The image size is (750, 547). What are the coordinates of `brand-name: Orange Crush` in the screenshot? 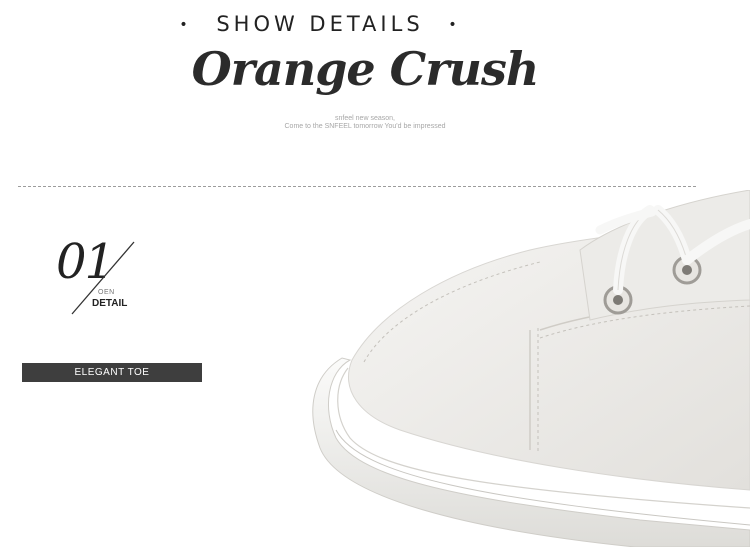 It's located at (365, 69).